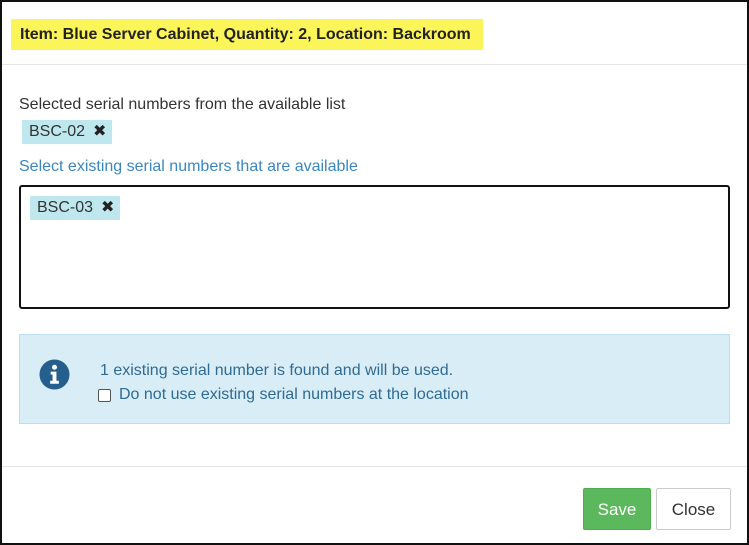  What do you see at coordinates (693, 509) in the screenshot?
I see `close-button: Close` at bounding box center [693, 509].